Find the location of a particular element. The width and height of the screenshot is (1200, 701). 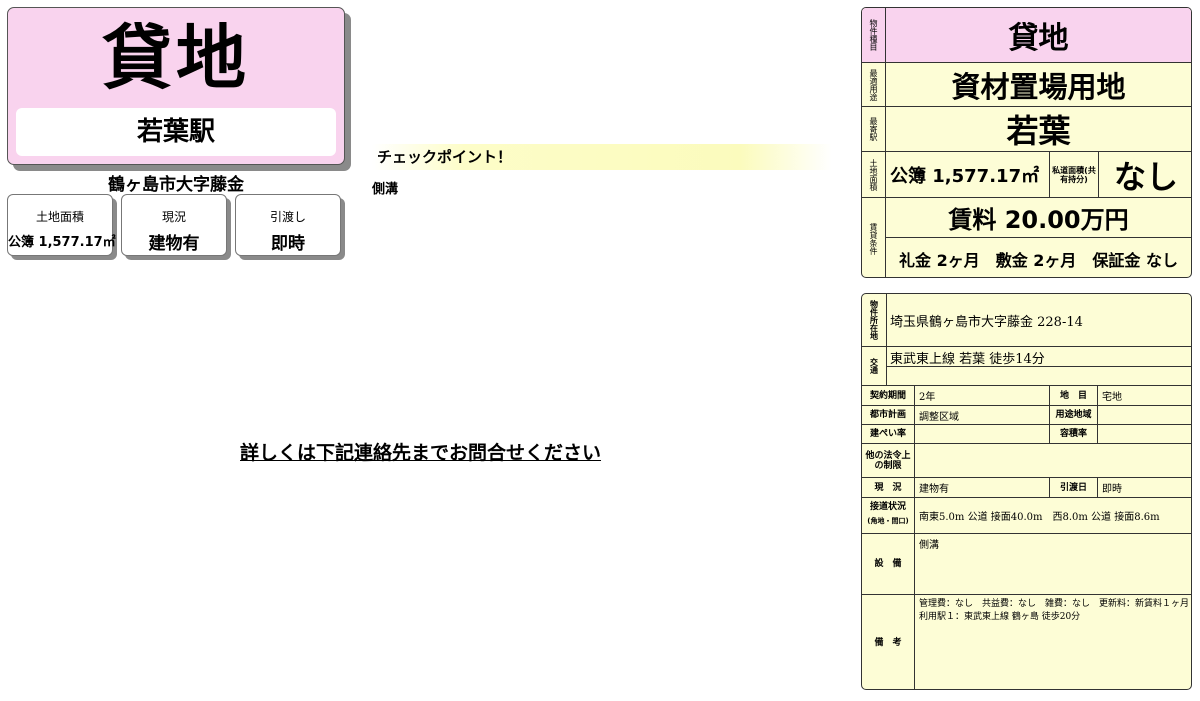

contract-value: 2年 is located at coordinates (927, 397).